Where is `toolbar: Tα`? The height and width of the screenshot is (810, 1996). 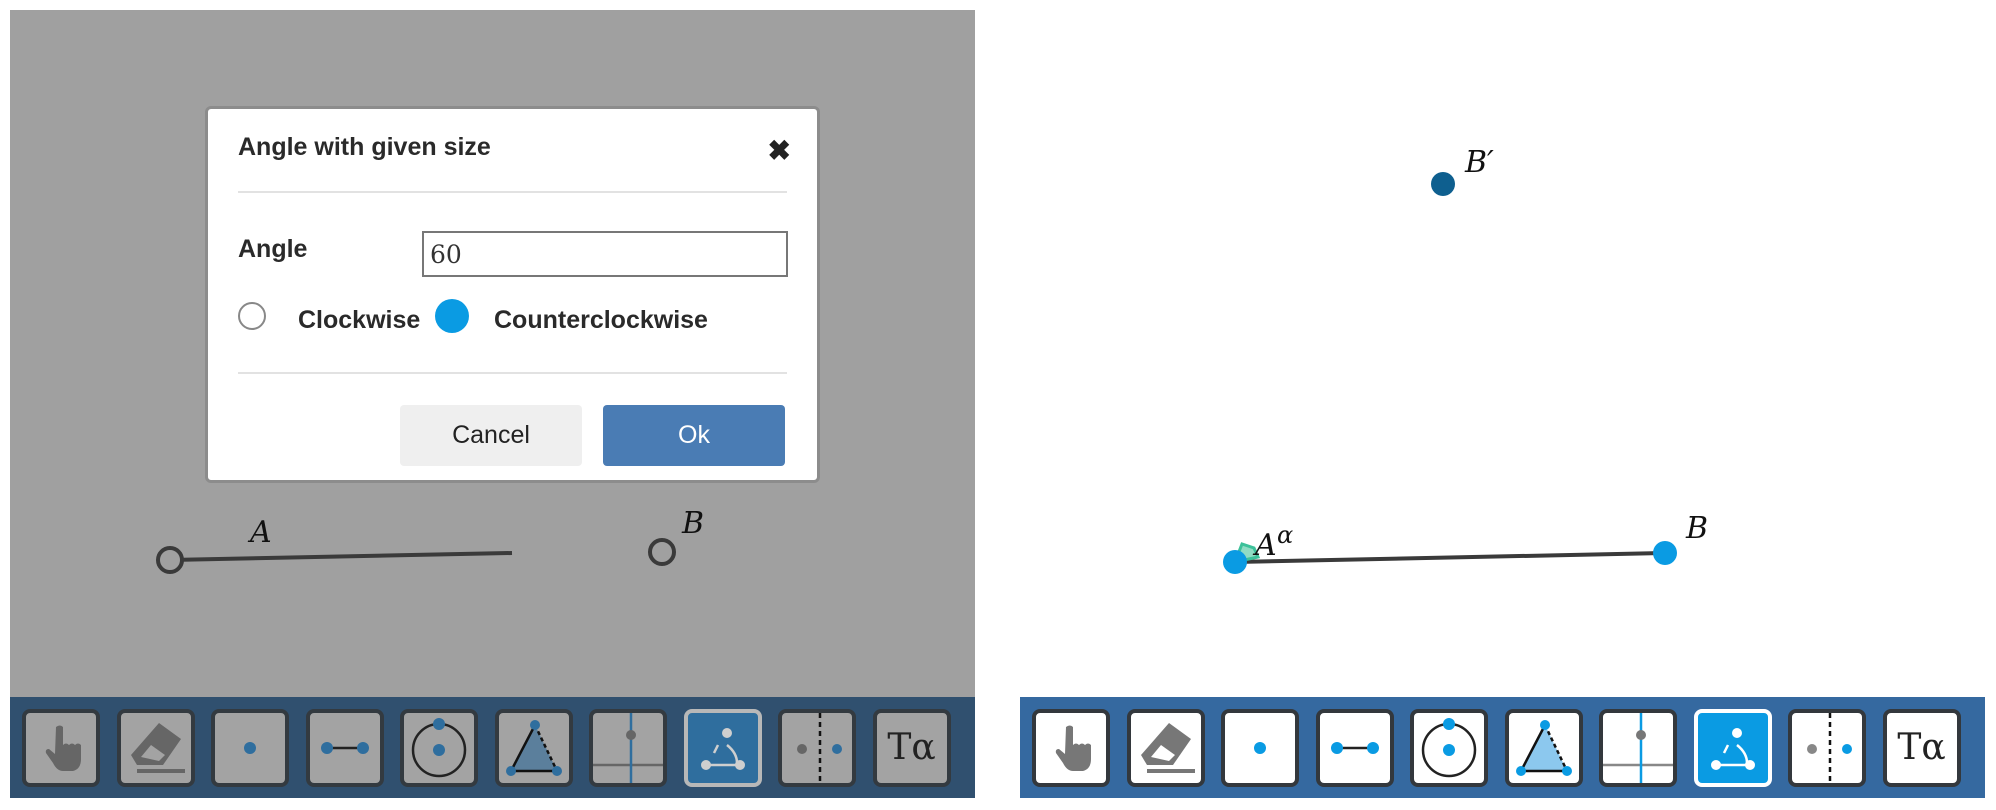
toolbar: Tα is located at coordinates (1502, 747).